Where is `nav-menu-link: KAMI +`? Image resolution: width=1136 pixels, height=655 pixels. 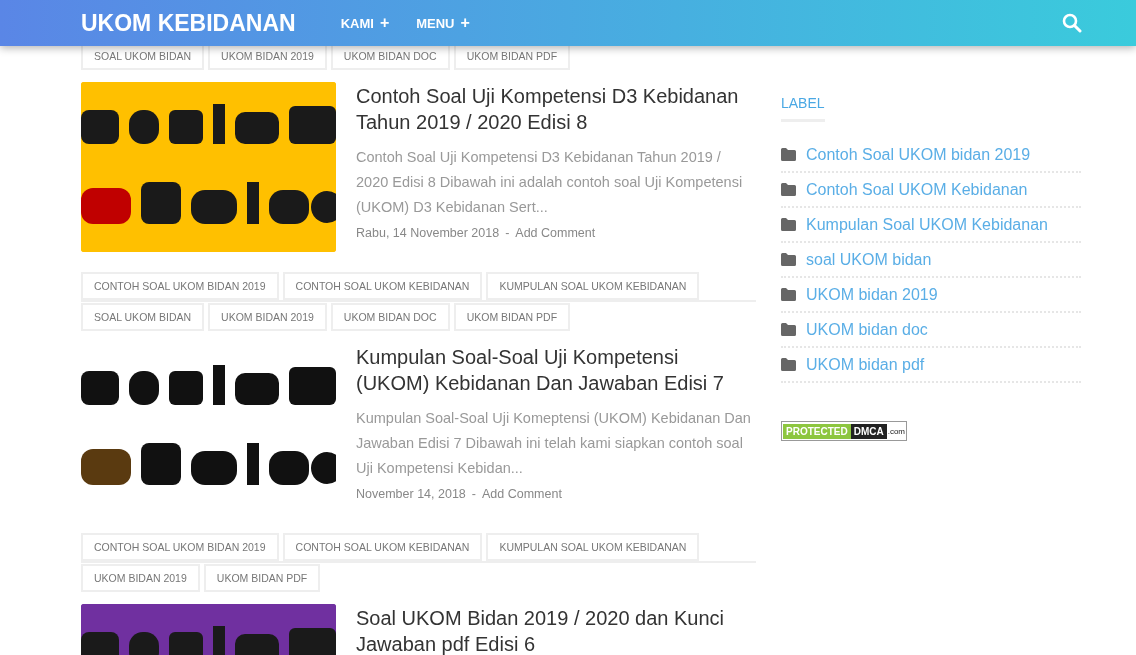
nav-menu-link: KAMI + is located at coordinates (365, 23).